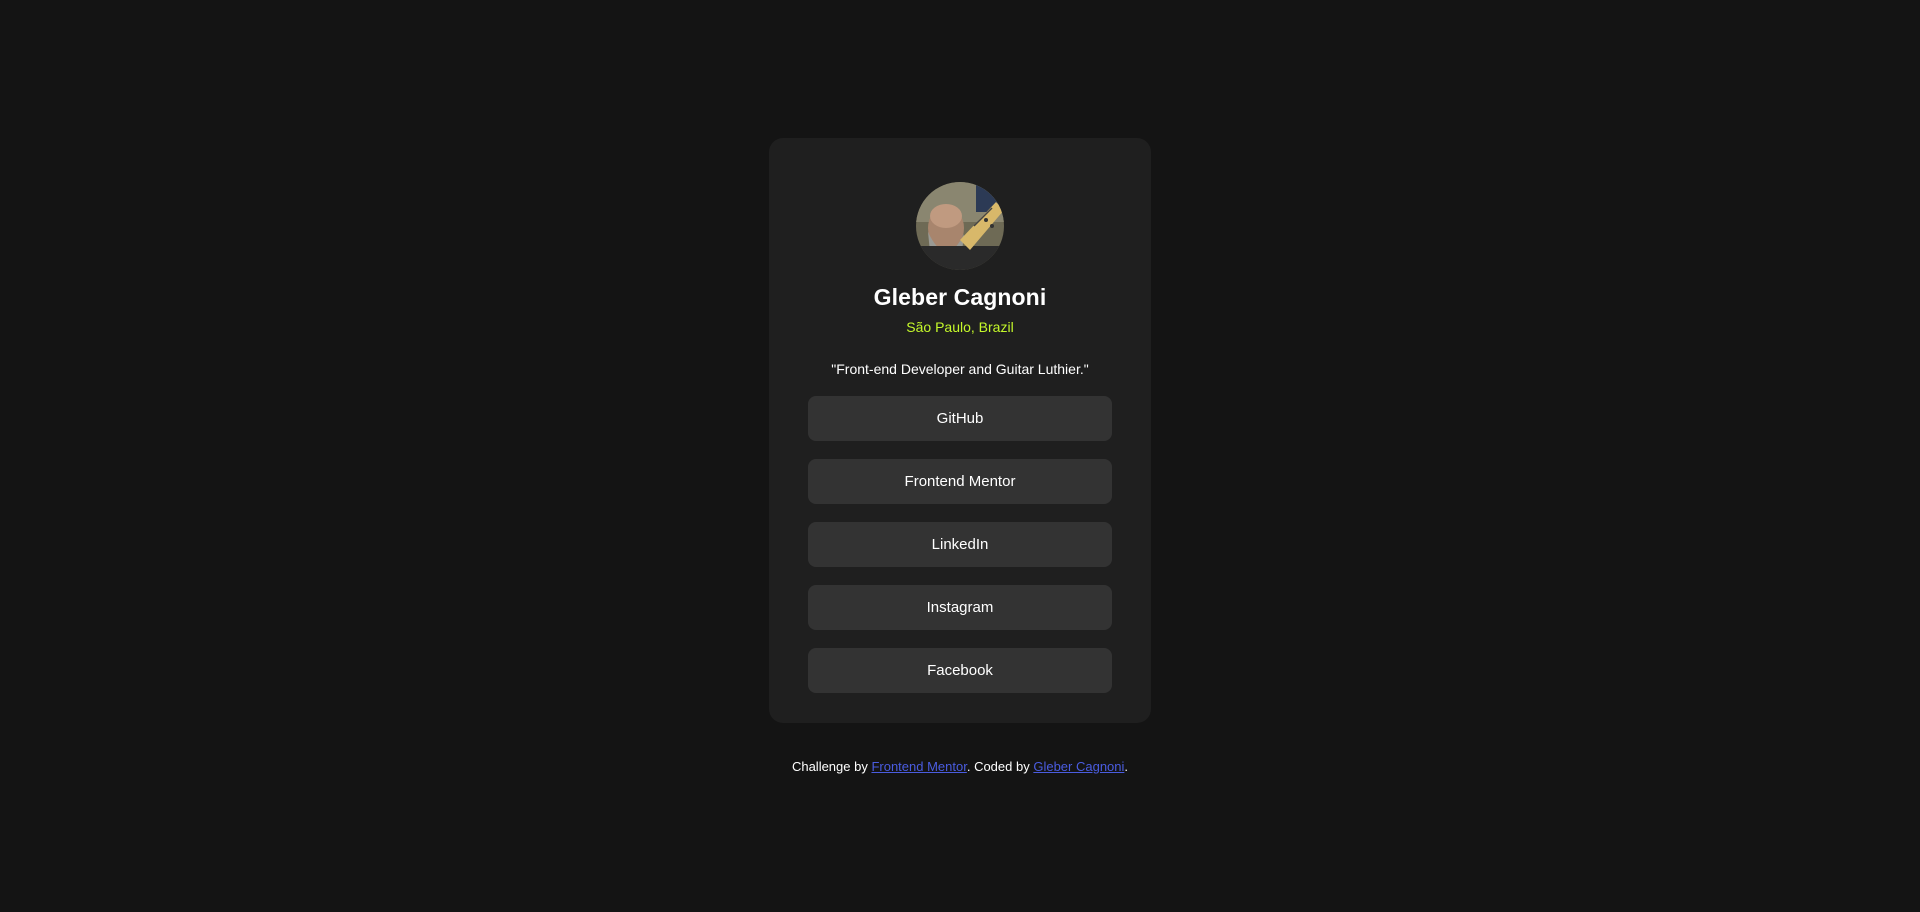 This screenshot has height=912, width=1920. I want to click on linkedin-link-button: LinkedIn, so click(960, 544).